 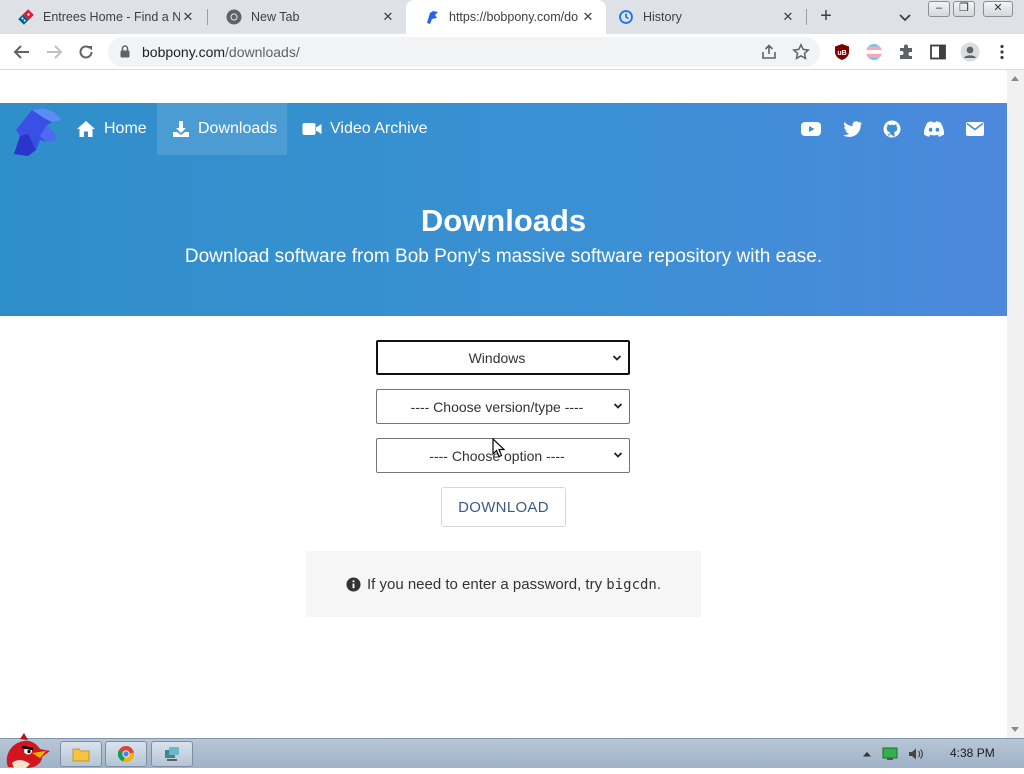 I want to click on twitter-icon, so click(x=852, y=129).